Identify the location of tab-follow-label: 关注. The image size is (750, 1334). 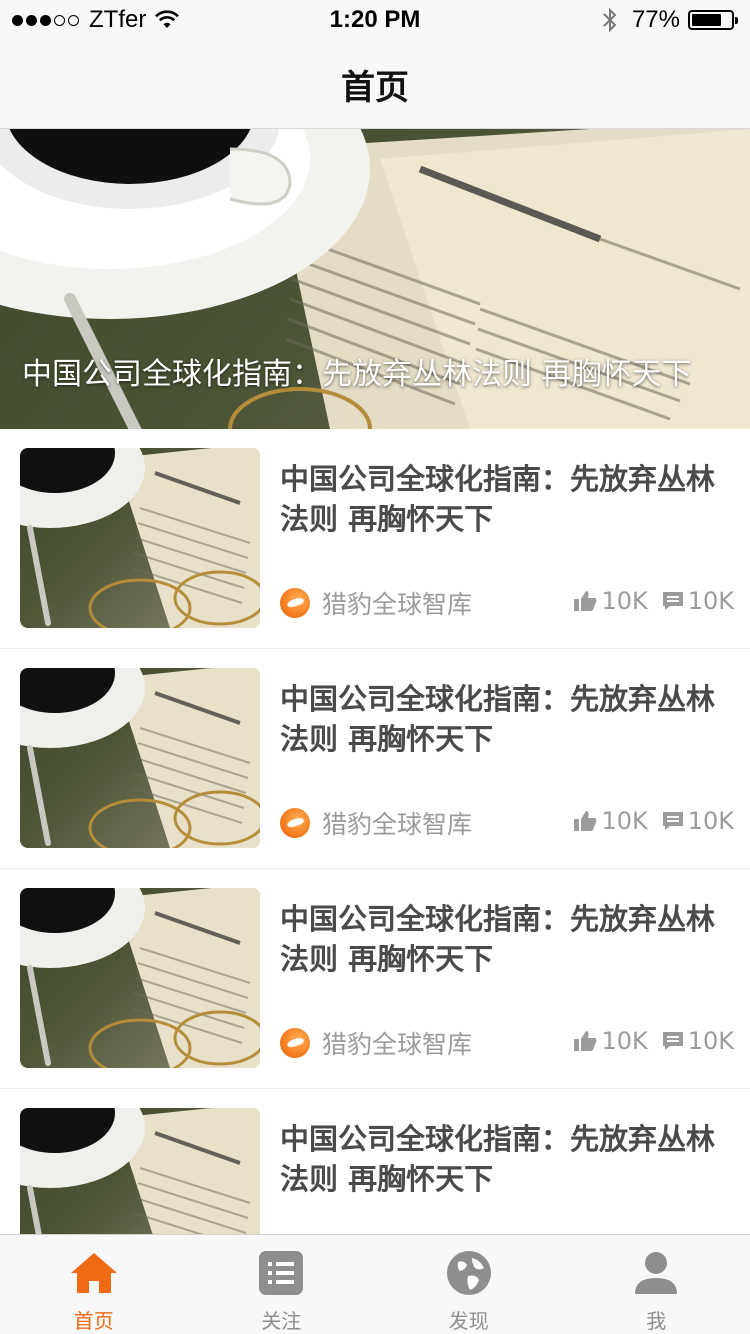
(281, 1321).